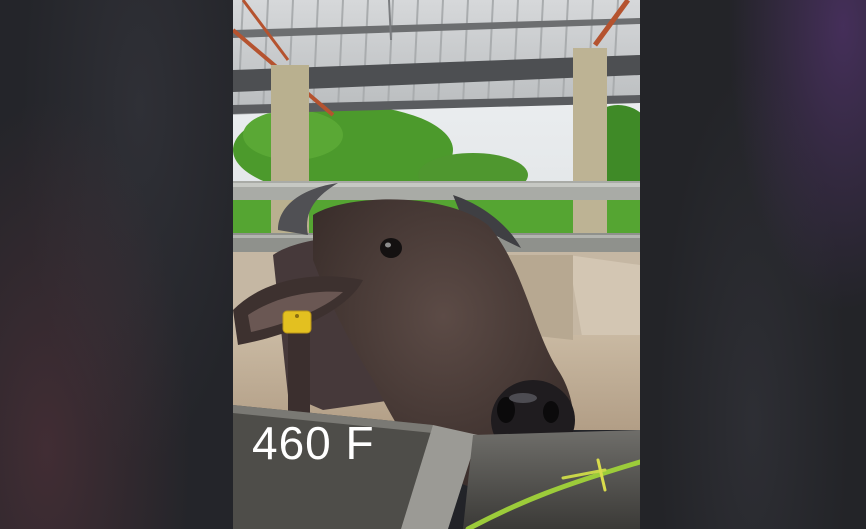  What do you see at coordinates (313, 443) in the screenshot?
I see `photo-caption: 460 F` at bounding box center [313, 443].